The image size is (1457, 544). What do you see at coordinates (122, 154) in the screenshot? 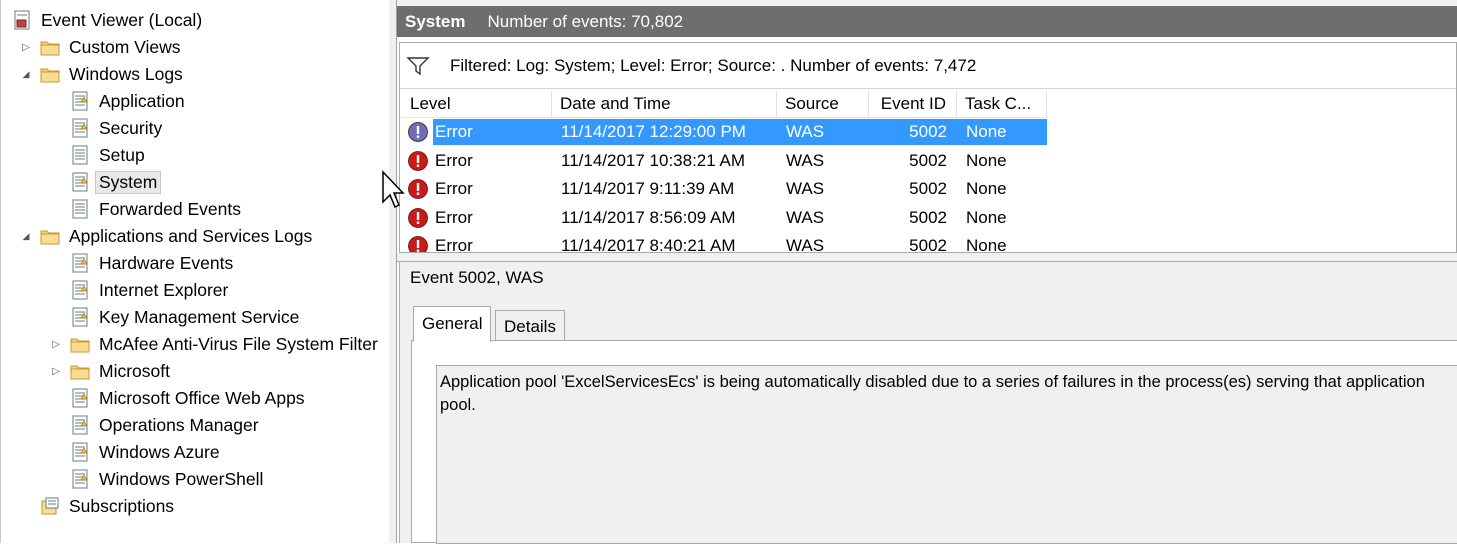
I see `tree-item-label: Setup` at bounding box center [122, 154].